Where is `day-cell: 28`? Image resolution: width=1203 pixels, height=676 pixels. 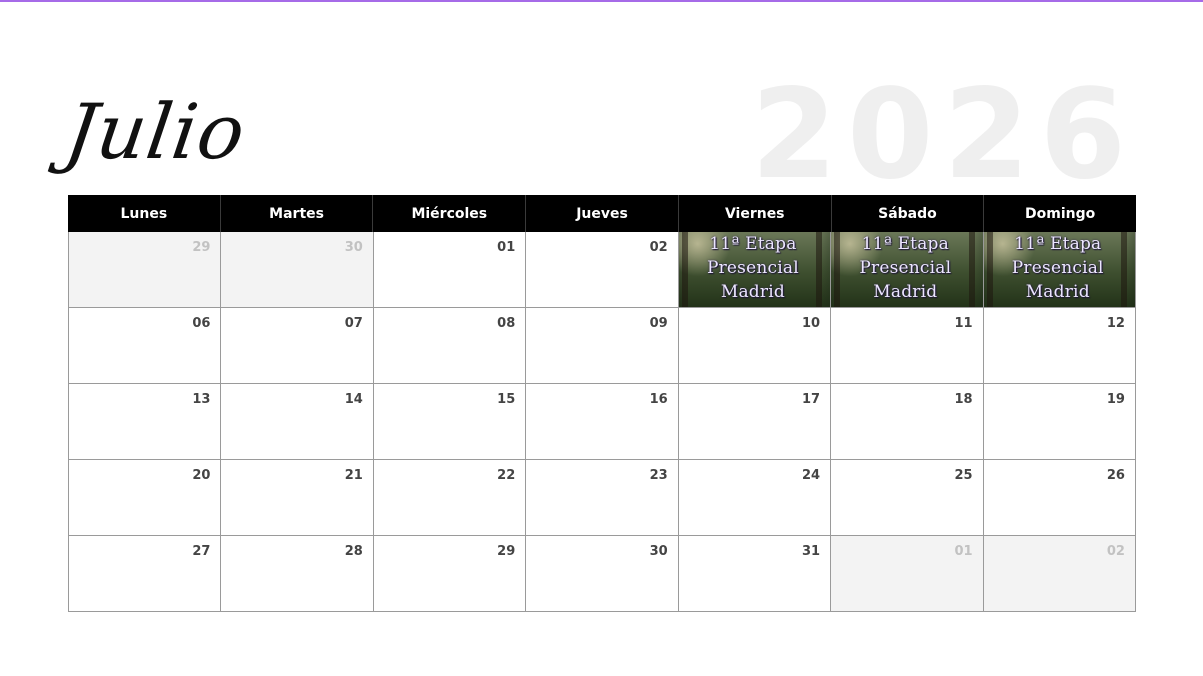 day-cell: 28 is located at coordinates (297, 574).